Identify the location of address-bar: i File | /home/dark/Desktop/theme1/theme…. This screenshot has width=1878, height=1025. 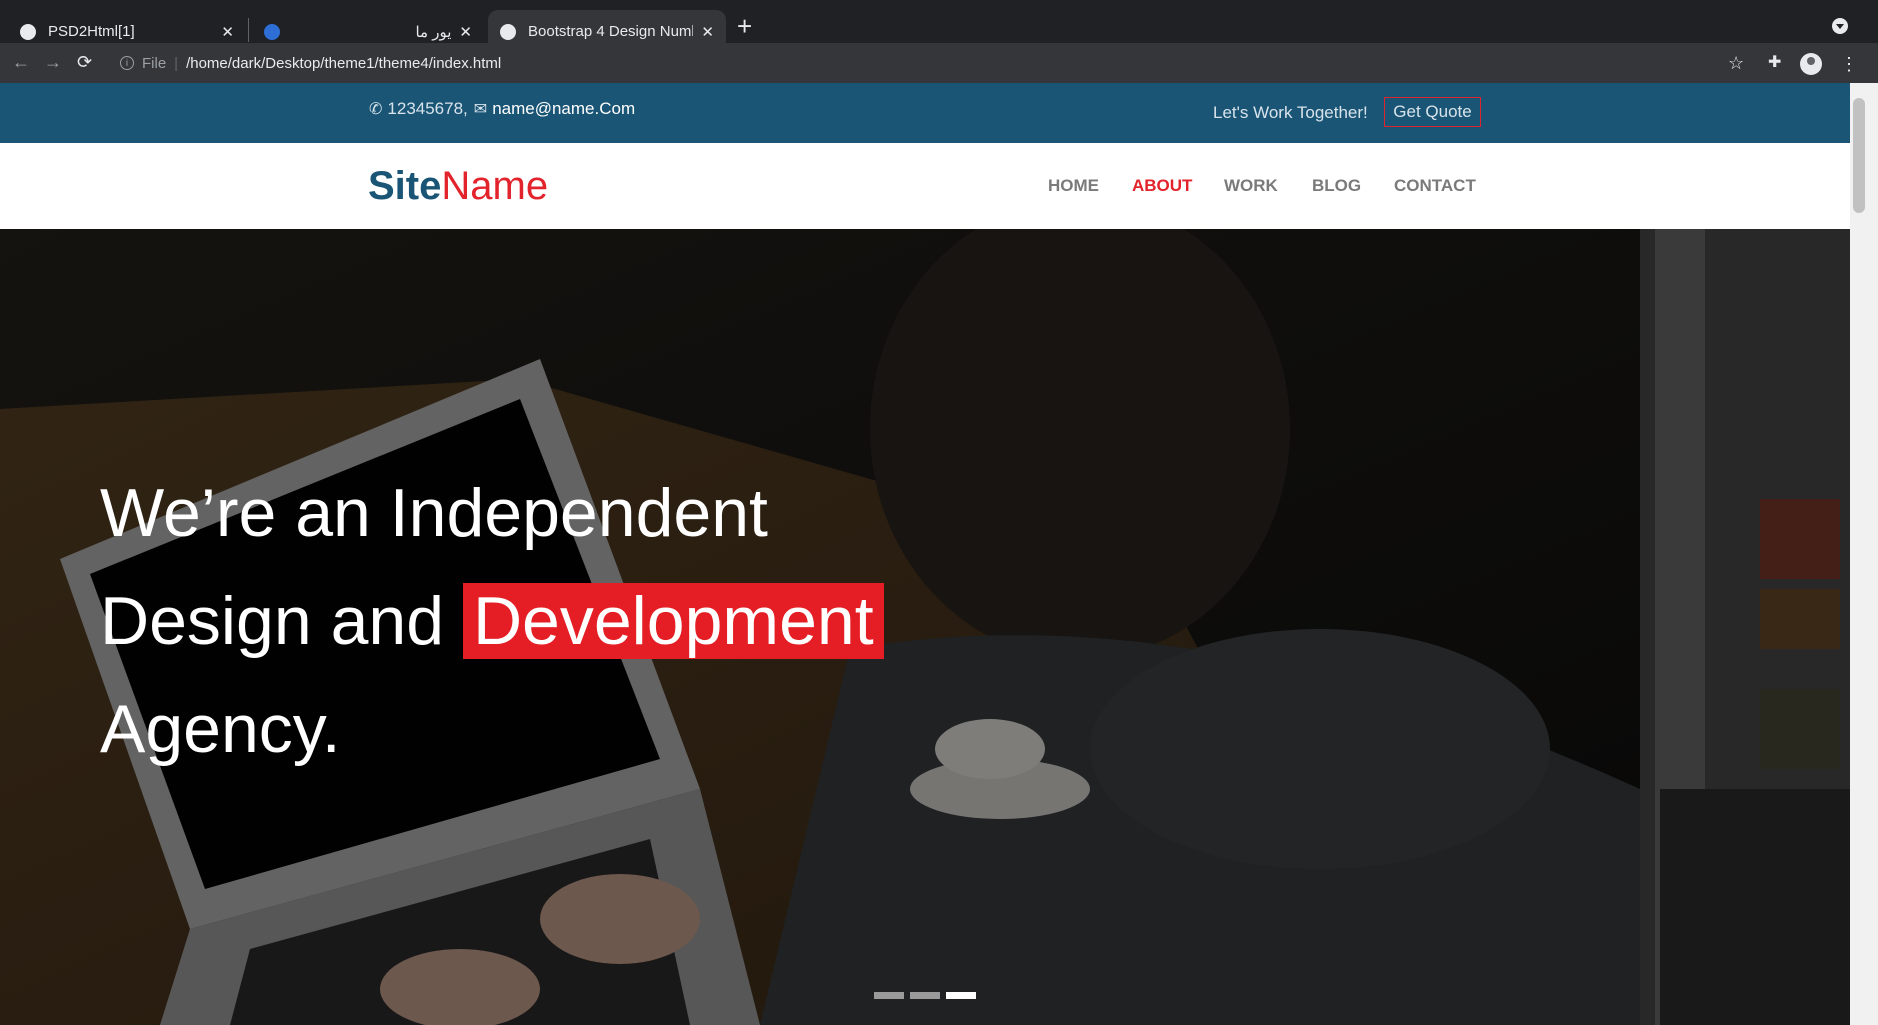
(915, 63).